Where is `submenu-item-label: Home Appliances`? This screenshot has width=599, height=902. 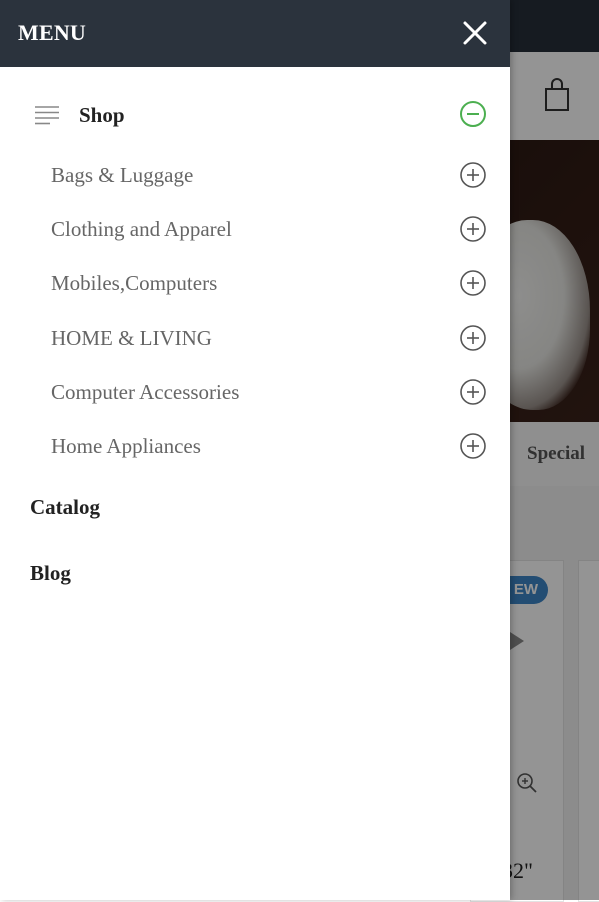
submenu-item-label: Home Appliances is located at coordinates (126, 446).